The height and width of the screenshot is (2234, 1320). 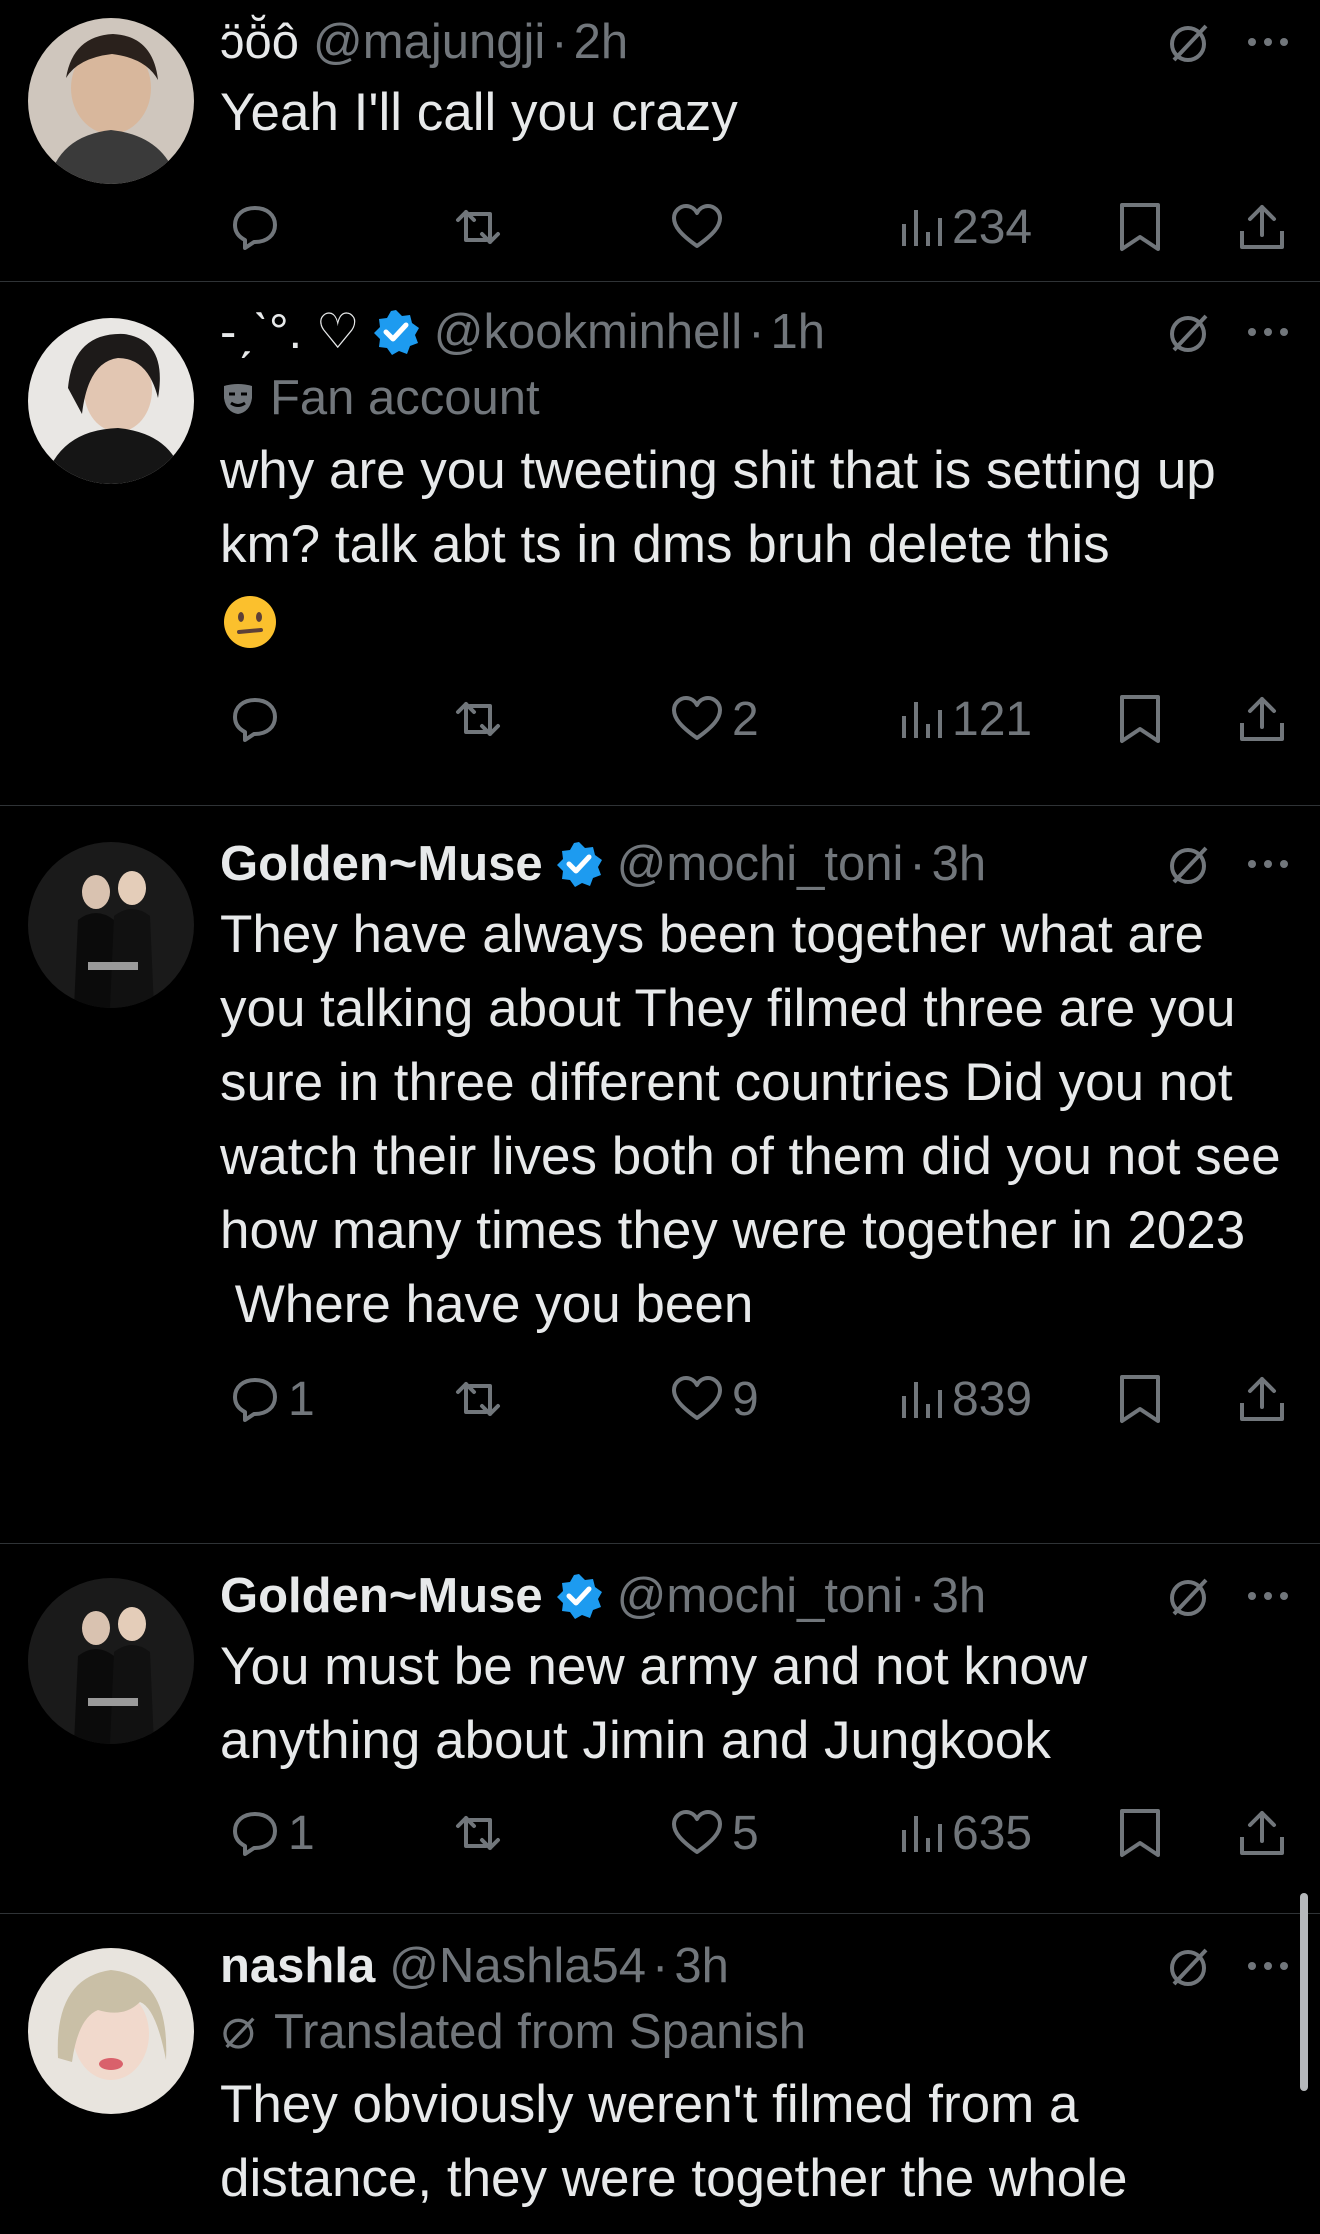 I want to click on timestamp: 1h, so click(x=798, y=332).